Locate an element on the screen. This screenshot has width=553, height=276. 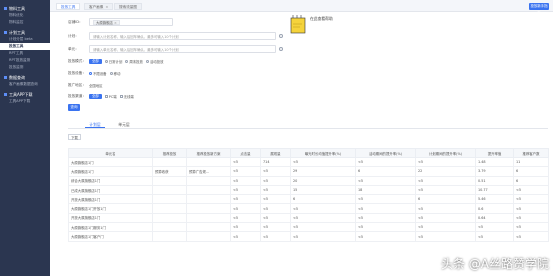
tab-customer-profile: 客户画像 × is located at coordinates (99, 6).